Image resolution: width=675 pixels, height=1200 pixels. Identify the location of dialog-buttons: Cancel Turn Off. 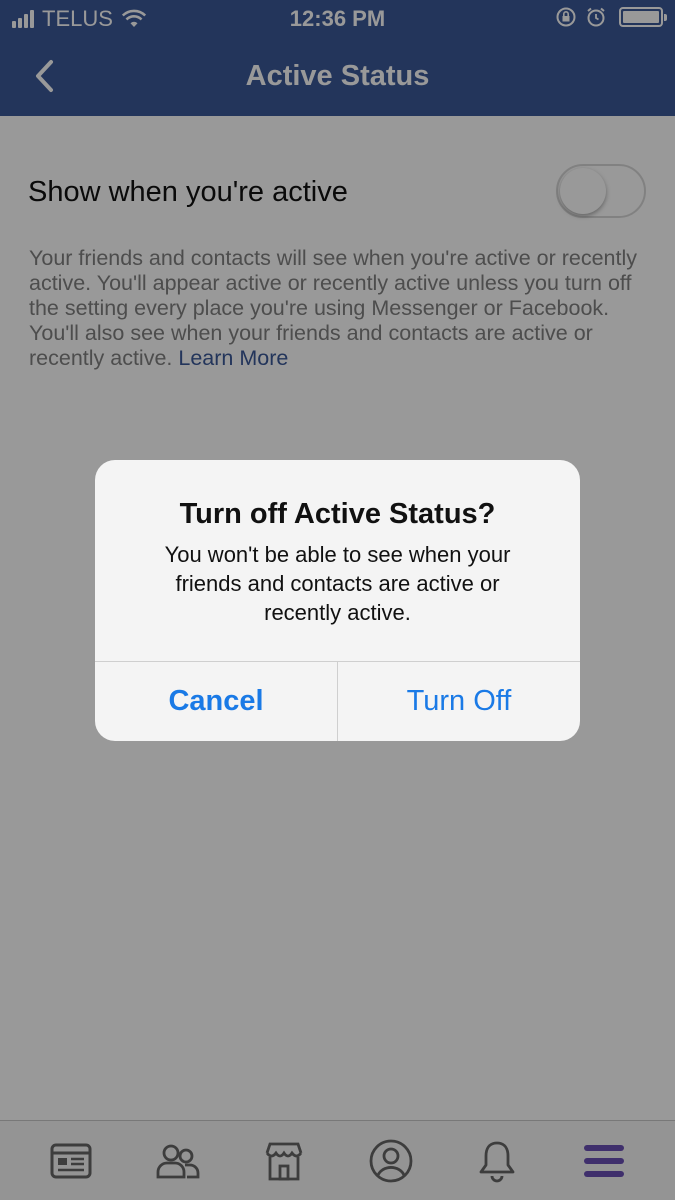
(337, 701).